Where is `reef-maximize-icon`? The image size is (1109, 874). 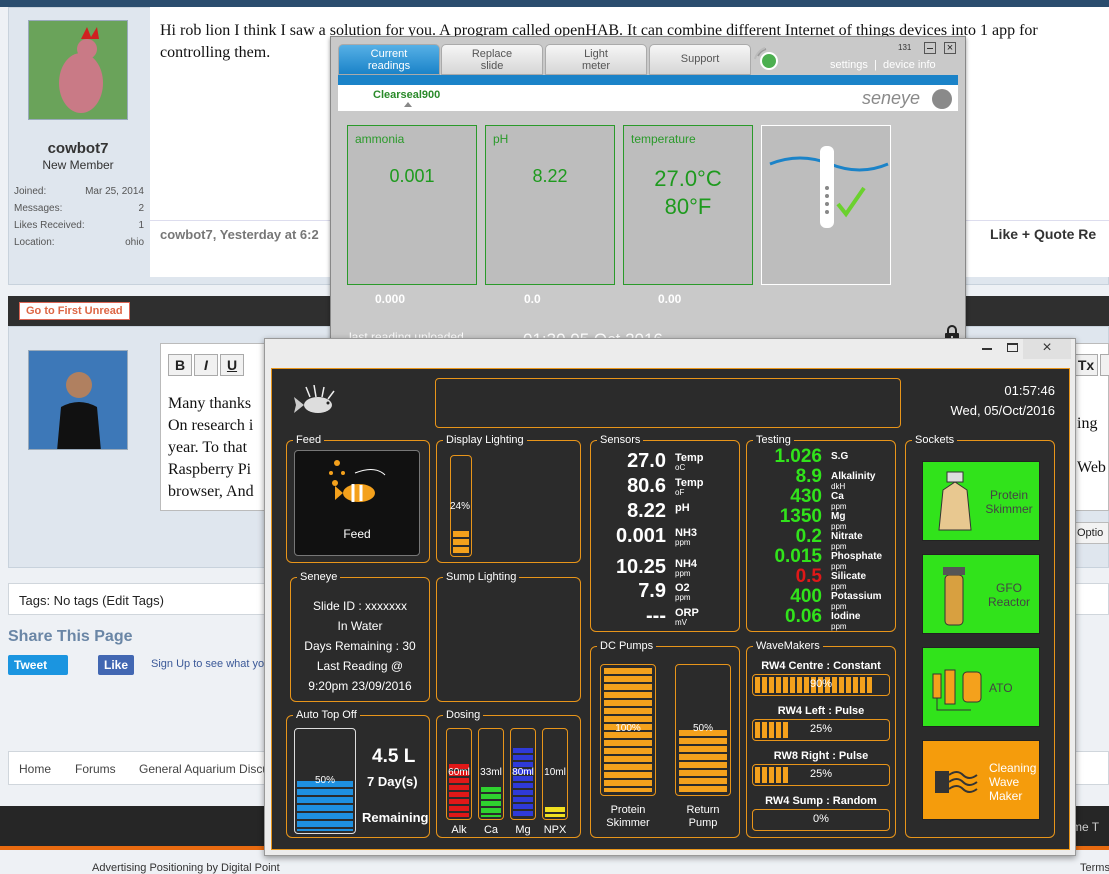 reef-maximize-icon is located at coordinates (1012, 347).